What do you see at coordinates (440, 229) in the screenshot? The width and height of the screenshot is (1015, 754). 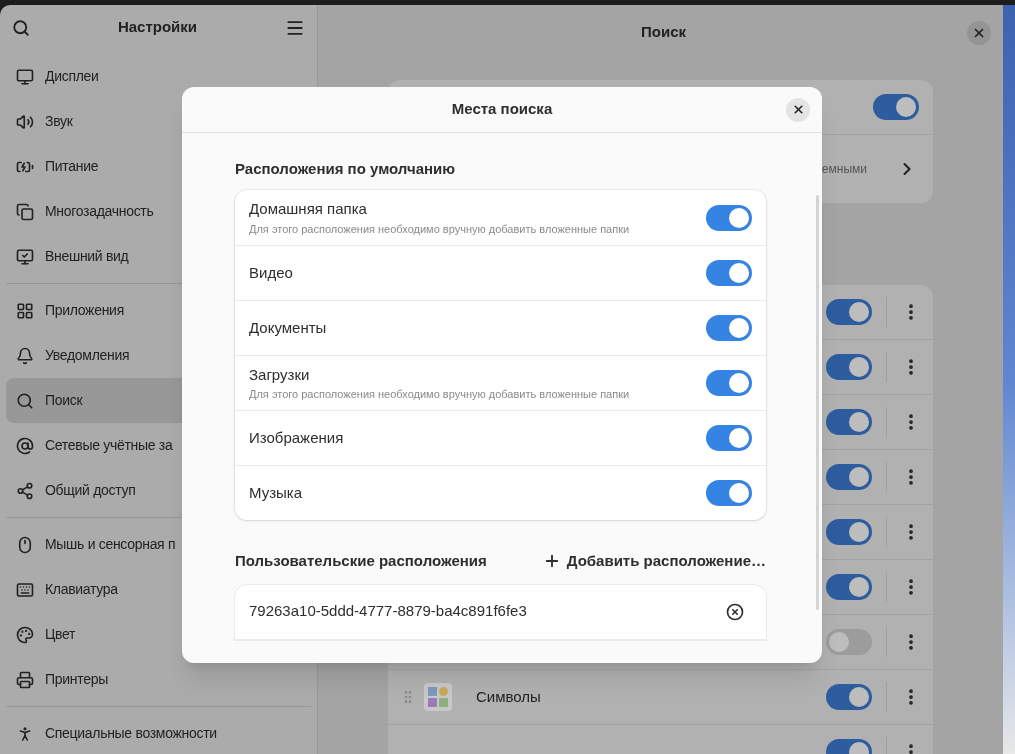 I see `location-hint: Для этого расположения необходимо вручную добавить вложенные папки` at bounding box center [440, 229].